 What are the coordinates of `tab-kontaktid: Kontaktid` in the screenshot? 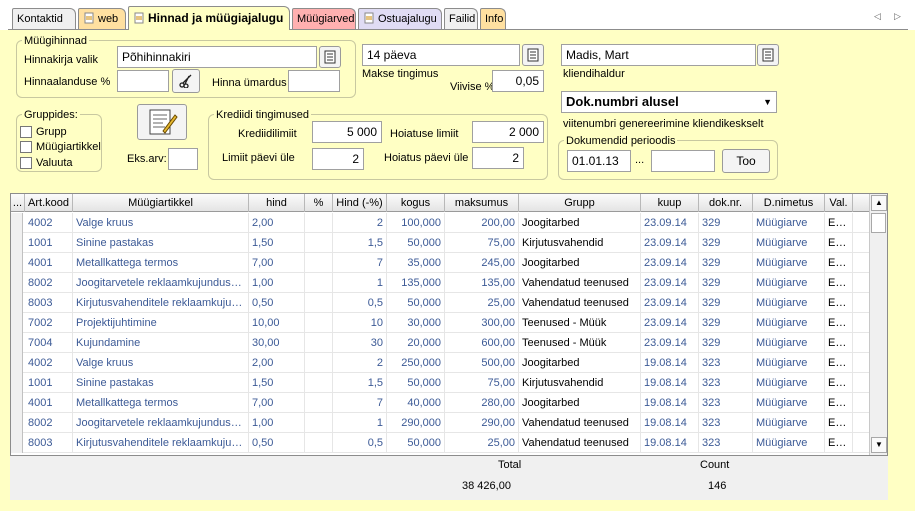 It's located at (44, 19).